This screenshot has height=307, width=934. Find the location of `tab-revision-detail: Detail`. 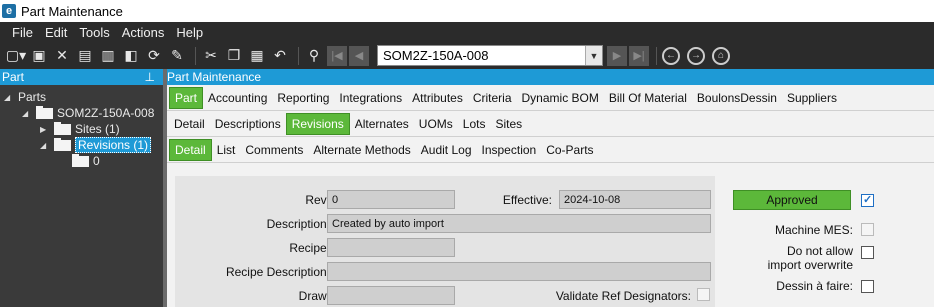

tab-revision-detail: Detail is located at coordinates (190, 149).